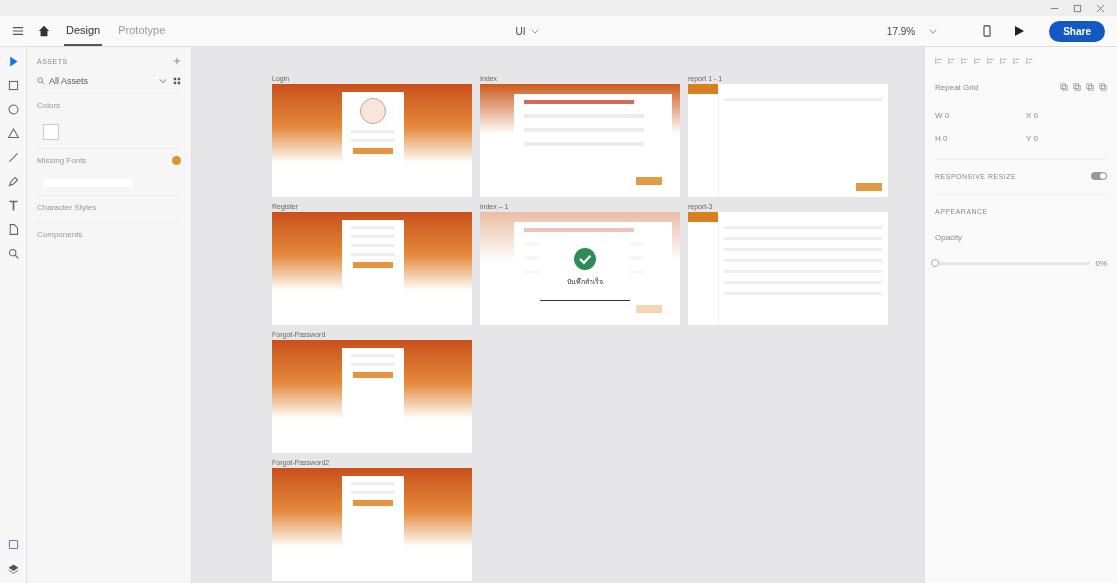  I want to click on dimension-field: W 0, so click(975, 115).